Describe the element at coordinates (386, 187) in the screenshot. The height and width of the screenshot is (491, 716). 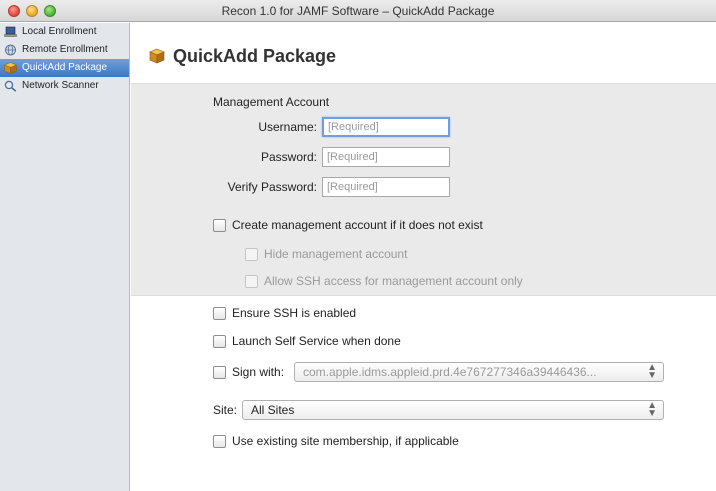
I see `verify-password-input` at that location.